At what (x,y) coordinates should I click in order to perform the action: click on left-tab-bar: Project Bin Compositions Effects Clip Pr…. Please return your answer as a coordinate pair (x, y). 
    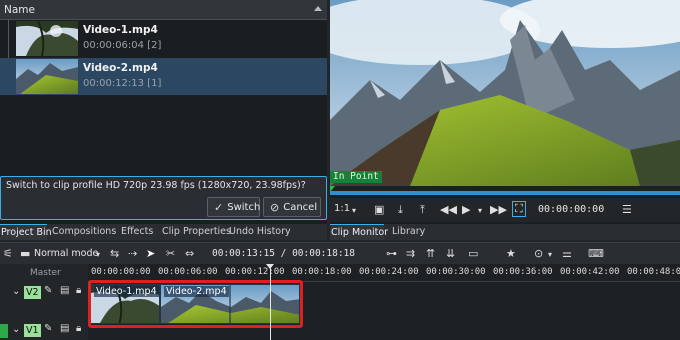
    Looking at the image, I should click on (163, 232).